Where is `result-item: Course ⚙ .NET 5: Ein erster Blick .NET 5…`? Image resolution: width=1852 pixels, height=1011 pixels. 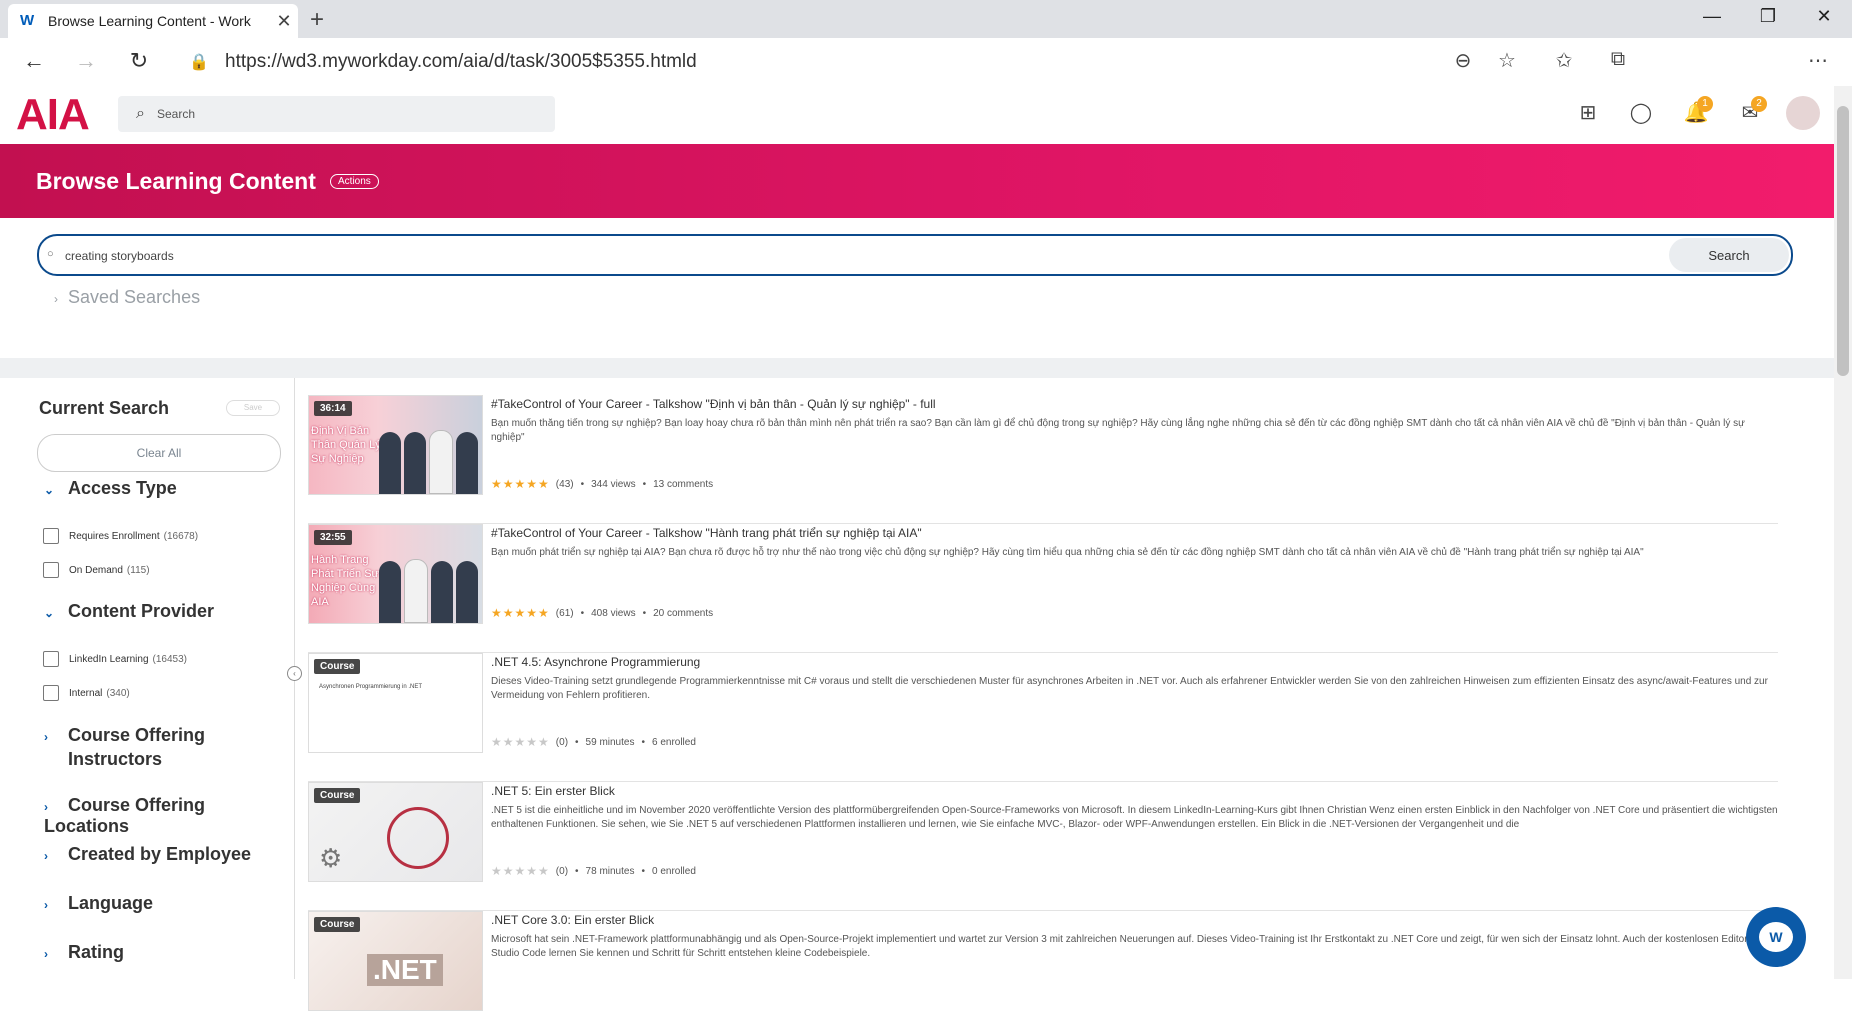 result-item: Course ⚙ .NET 5: Ein erster Blick .NET 5… is located at coordinates (1043, 846).